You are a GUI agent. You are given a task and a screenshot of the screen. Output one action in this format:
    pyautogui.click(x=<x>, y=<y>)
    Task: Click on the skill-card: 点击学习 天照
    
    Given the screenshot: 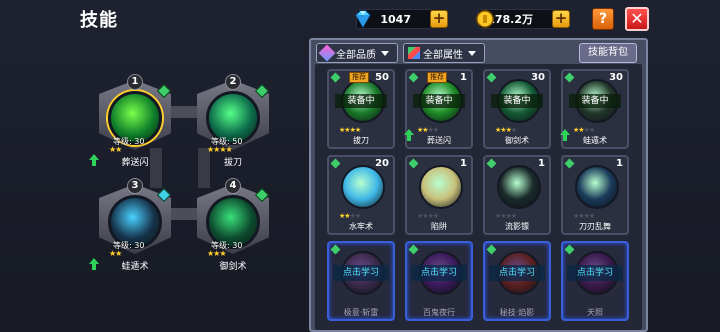 What is the action you would take?
    pyautogui.click(x=595, y=281)
    